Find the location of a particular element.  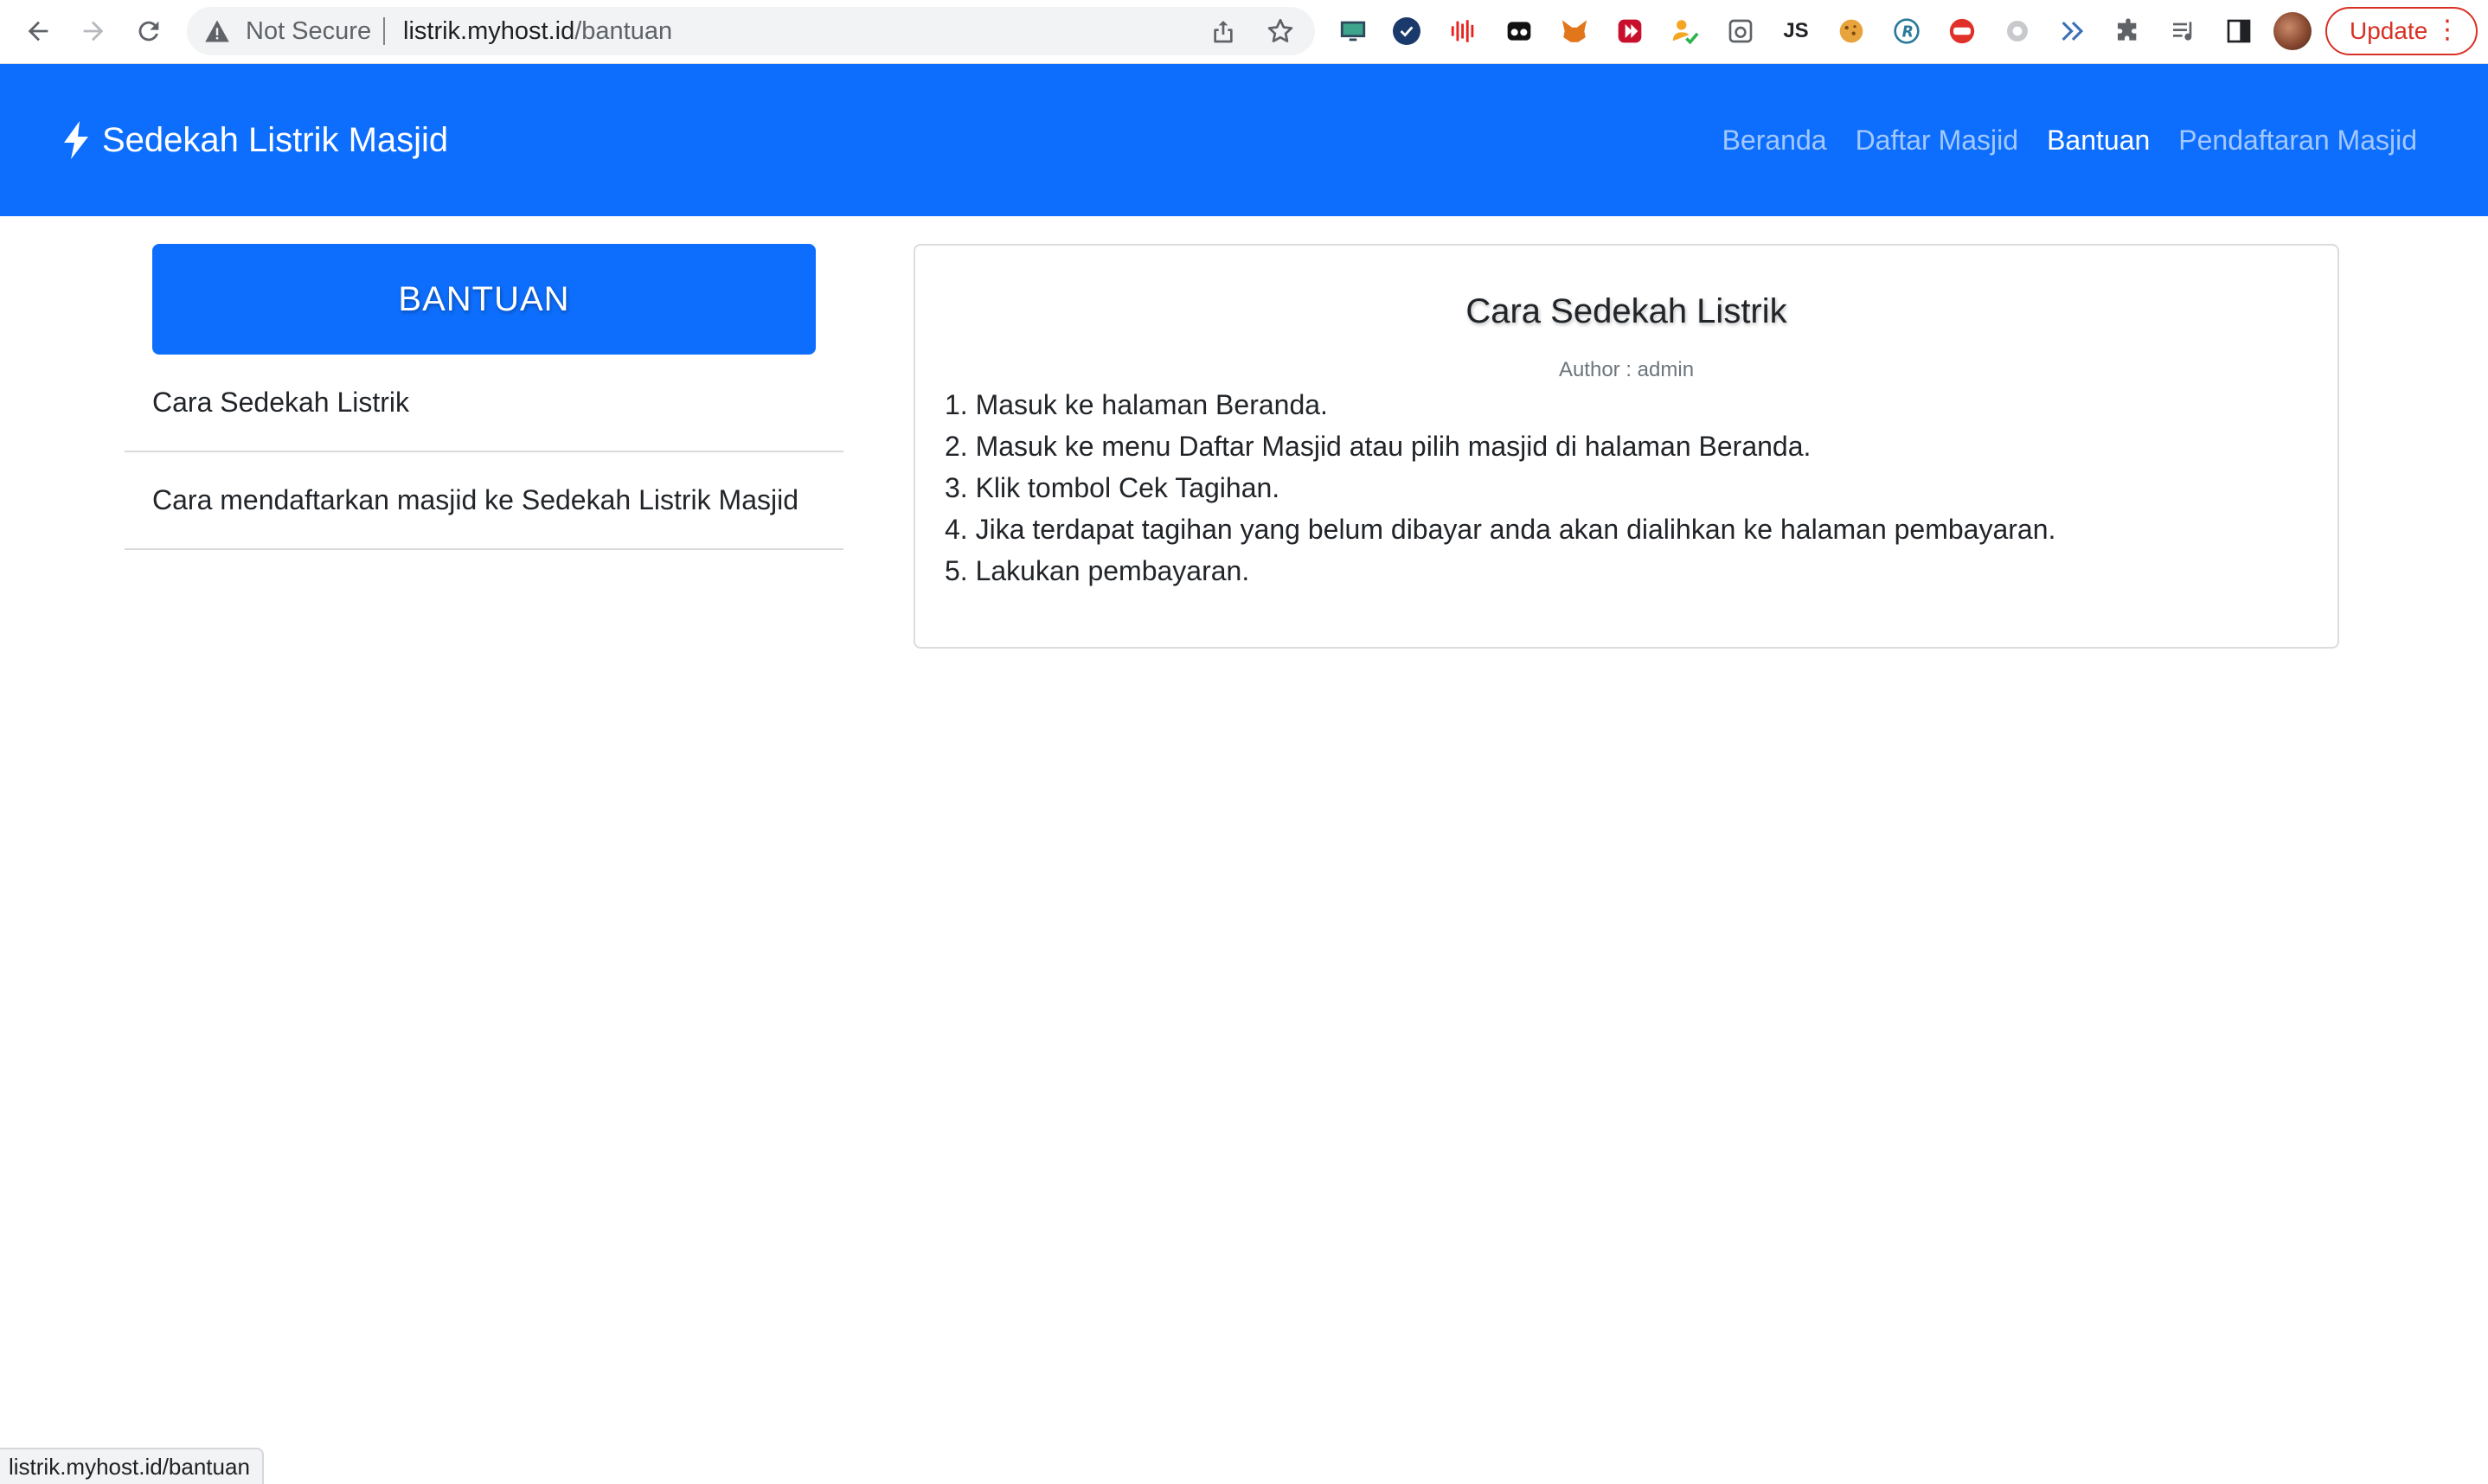

step-item: 3. Klik tombol Cek Tagihan. is located at coordinates (1112, 487).